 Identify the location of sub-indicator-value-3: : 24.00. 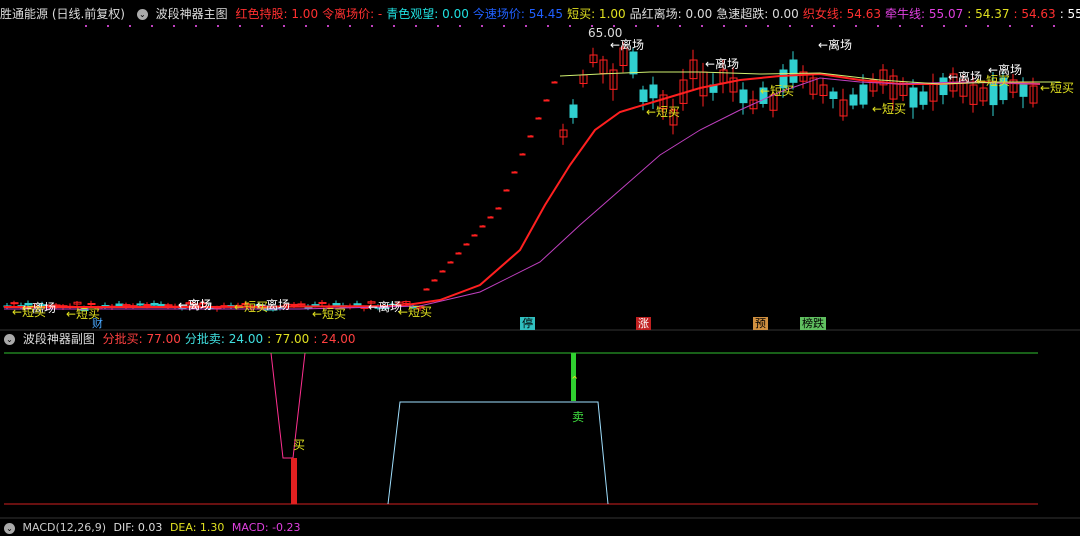
(334, 339).